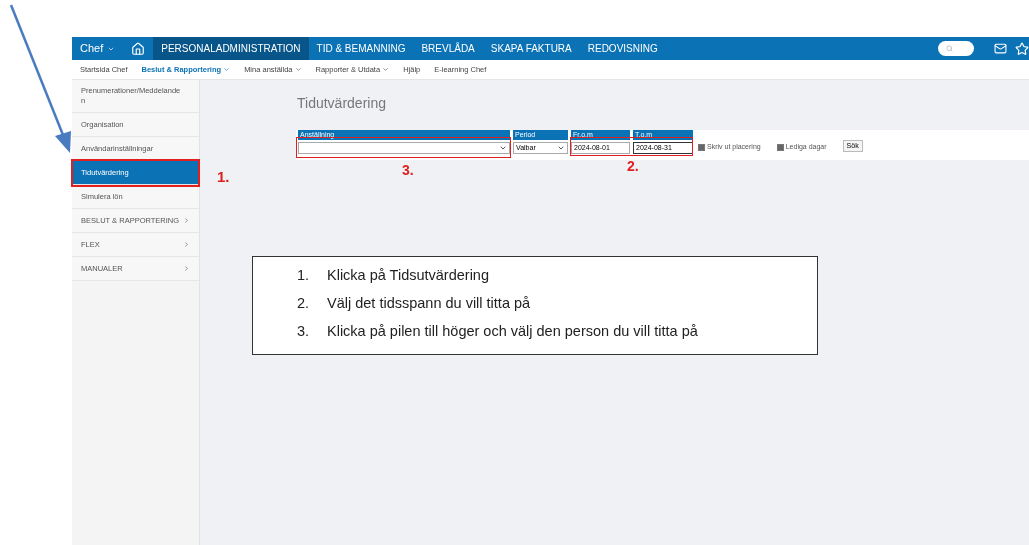 This screenshot has height=545, width=1029. Describe the element at coordinates (448, 48) in the screenshot. I see `top-nav-tab: BREVLÅDA` at that location.